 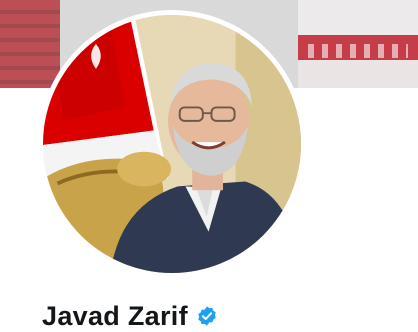 I want to click on banner-flag-left, so click(x=30, y=44).